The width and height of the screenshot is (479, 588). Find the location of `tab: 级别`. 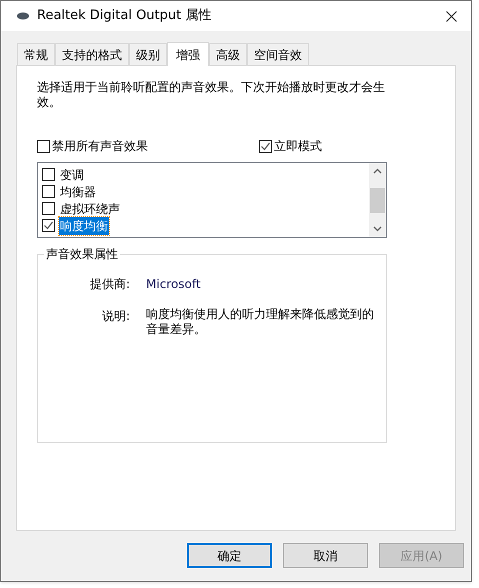

tab: 级别 is located at coordinates (148, 54).